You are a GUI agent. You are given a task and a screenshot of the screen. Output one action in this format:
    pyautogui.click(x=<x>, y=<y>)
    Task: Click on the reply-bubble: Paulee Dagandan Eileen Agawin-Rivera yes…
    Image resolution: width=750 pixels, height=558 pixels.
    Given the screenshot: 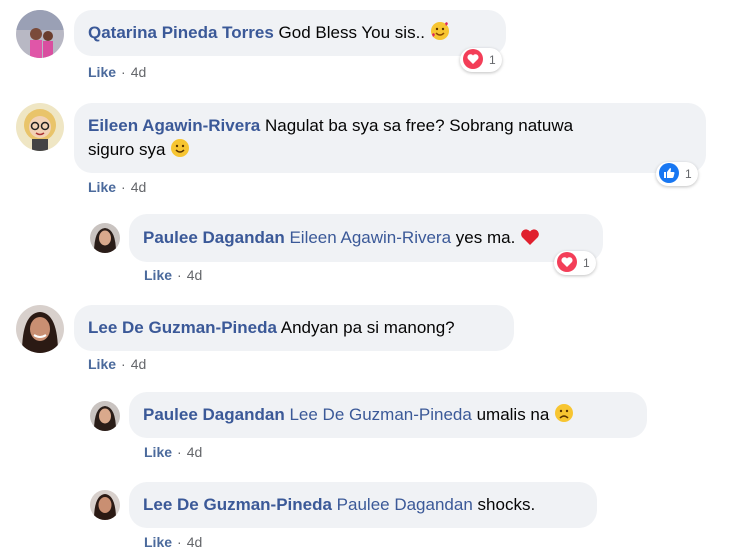 What is the action you would take?
    pyautogui.click(x=366, y=238)
    